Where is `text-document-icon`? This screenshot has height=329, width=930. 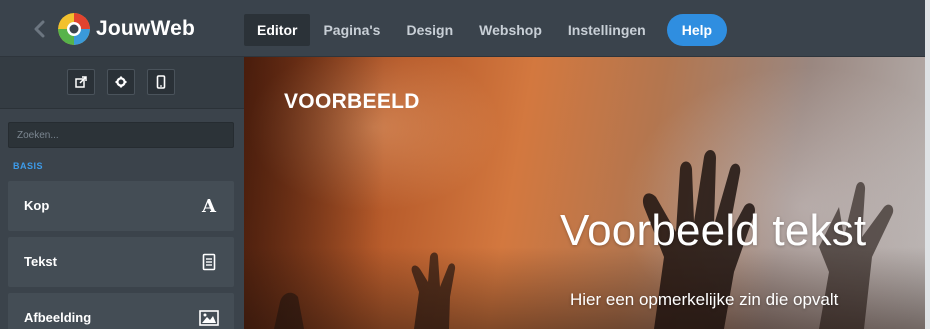 text-document-icon is located at coordinates (209, 262).